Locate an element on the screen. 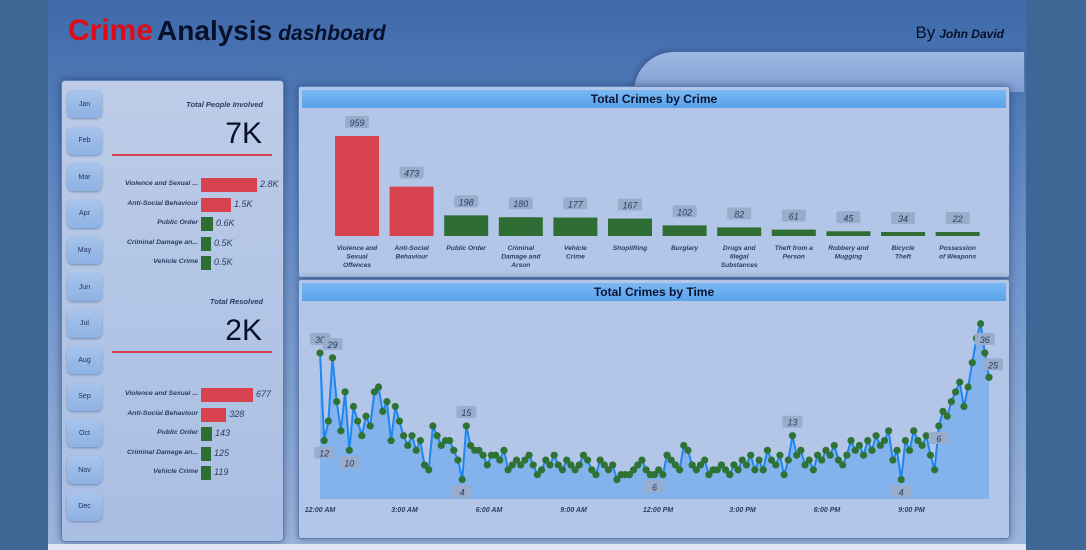 This screenshot has width=1086, height=550. month-button-aug: Aug is located at coordinates (84, 360).